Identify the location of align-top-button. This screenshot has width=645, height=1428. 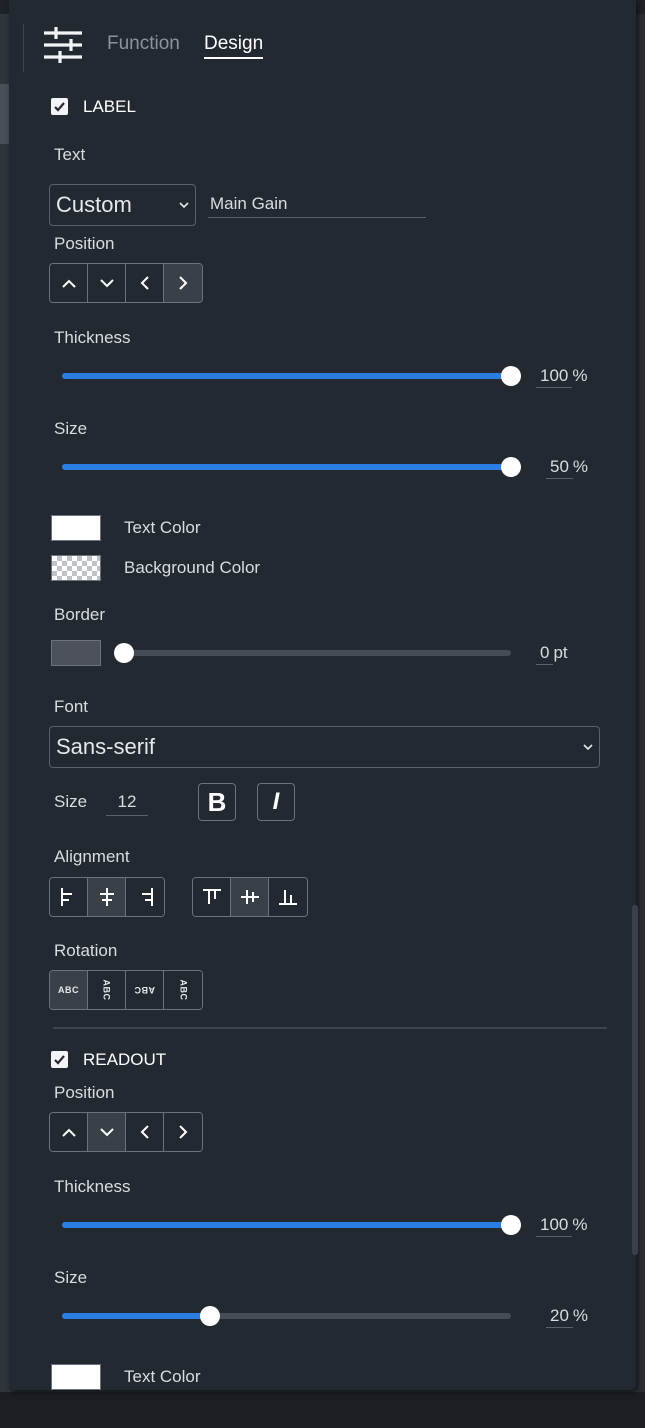
(212, 897).